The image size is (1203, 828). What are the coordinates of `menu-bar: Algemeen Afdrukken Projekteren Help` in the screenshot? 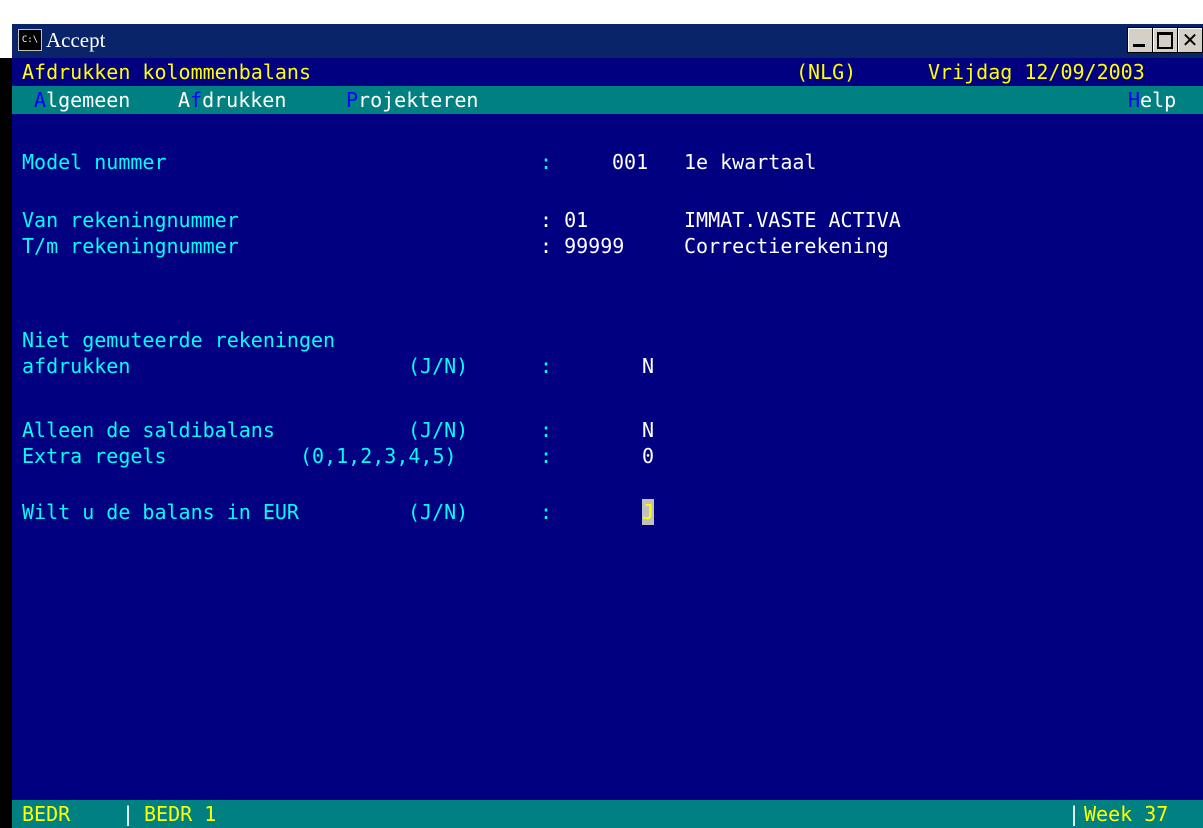 It's located at (607, 100).